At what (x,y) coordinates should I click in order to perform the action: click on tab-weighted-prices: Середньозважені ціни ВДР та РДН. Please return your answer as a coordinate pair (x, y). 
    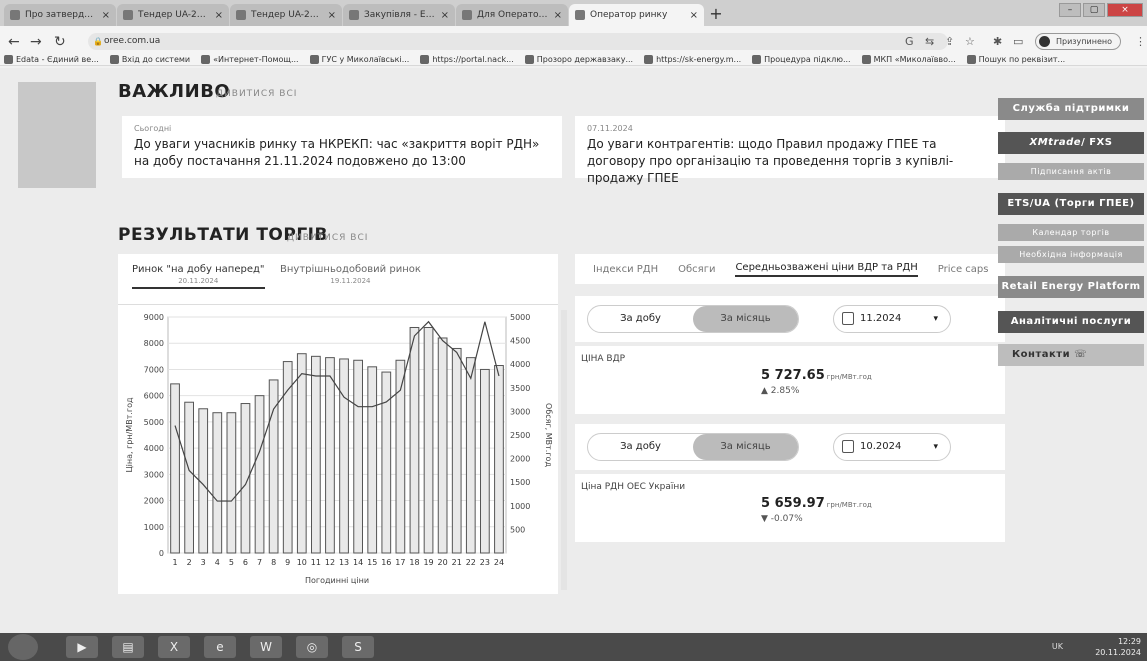
    Looking at the image, I should click on (826, 269).